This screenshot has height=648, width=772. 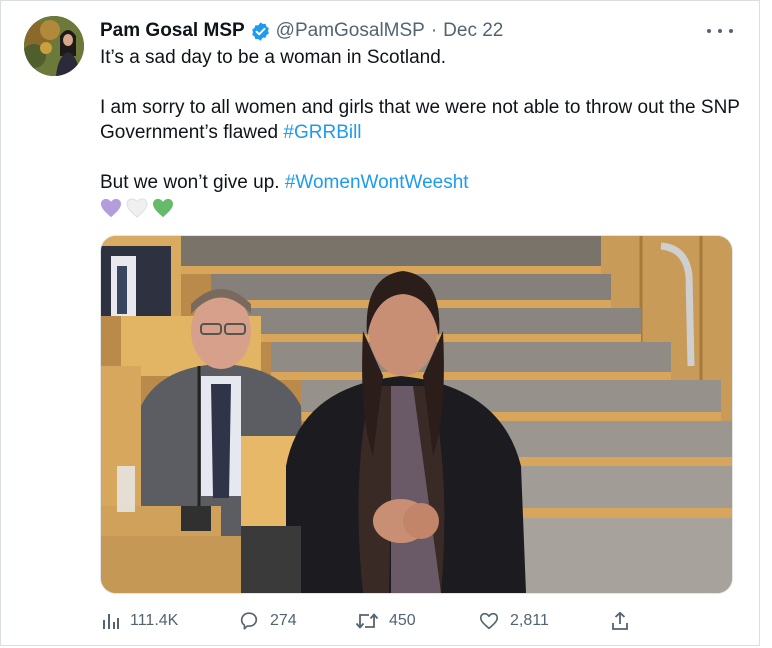 What do you see at coordinates (473, 31) in the screenshot?
I see `tweet-date: Dec 22` at bounding box center [473, 31].